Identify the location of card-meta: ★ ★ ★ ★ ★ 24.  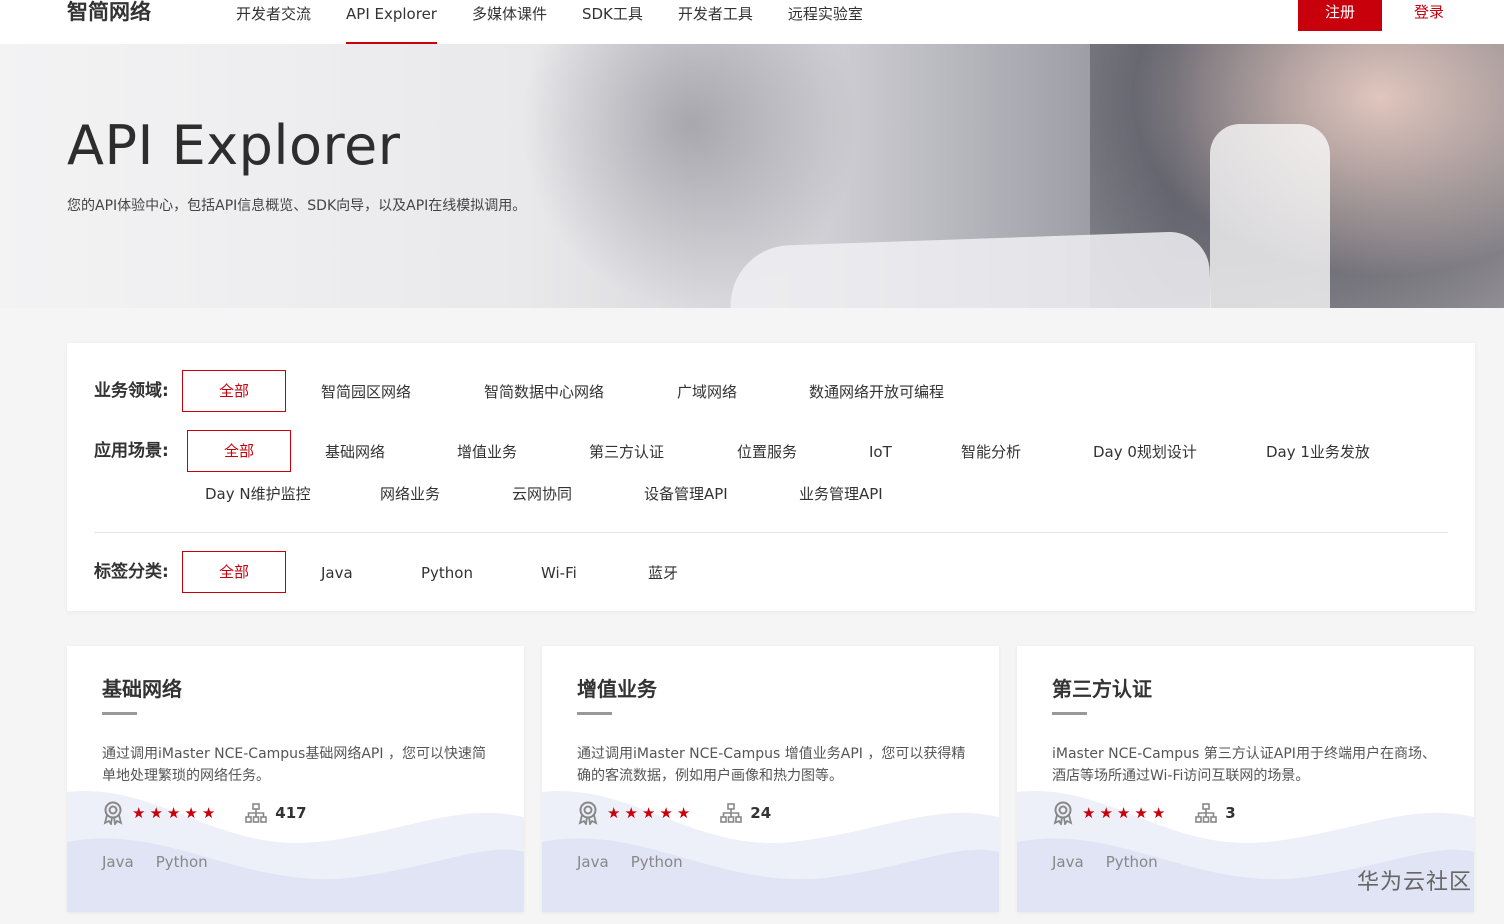
(674, 813).